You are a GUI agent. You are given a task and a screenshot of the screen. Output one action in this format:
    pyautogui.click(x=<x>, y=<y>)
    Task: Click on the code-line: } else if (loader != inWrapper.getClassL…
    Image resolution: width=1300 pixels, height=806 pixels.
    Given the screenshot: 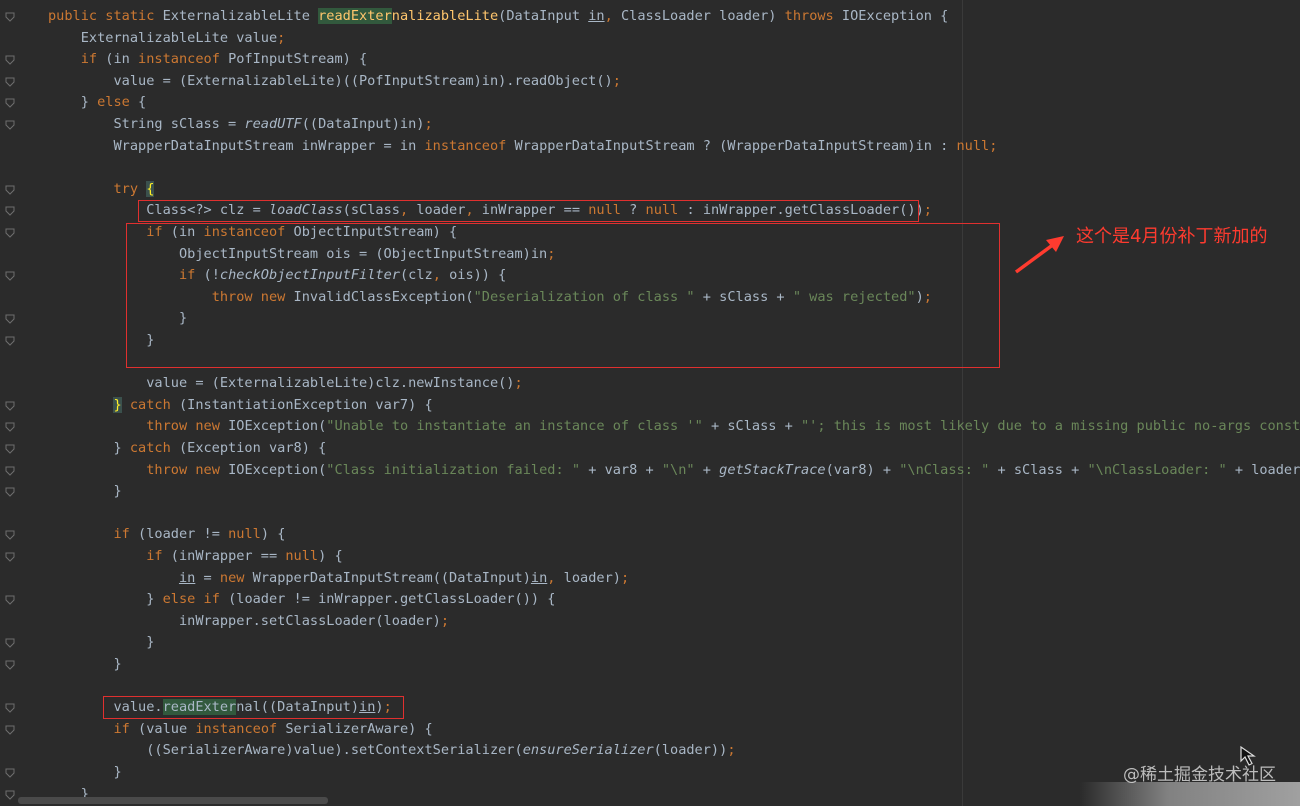 What is the action you would take?
    pyautogui.click(x=302, y=599)
    